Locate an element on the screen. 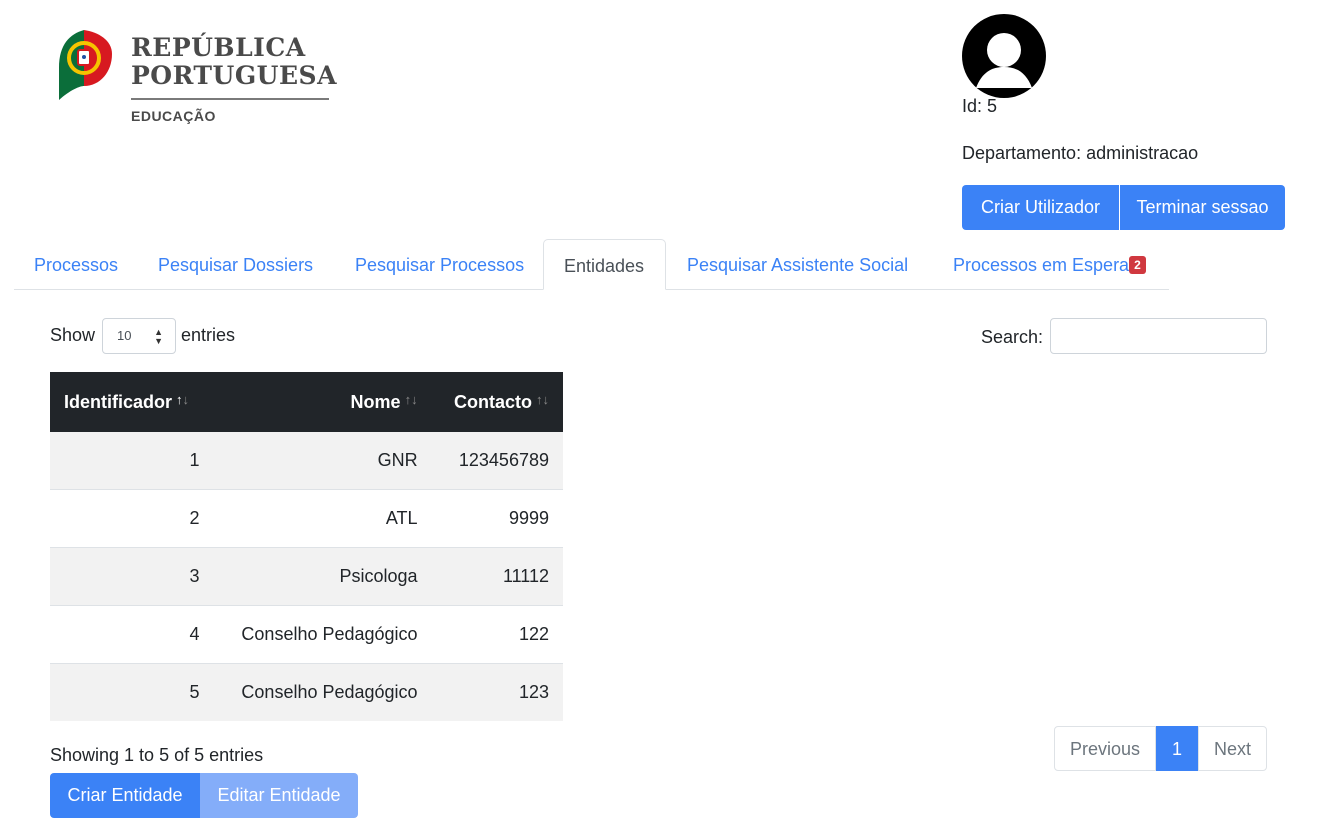 The image size is (1326, 829). column-header-identificador: Identificador ↑↓ is located at coordinates (132, 402).